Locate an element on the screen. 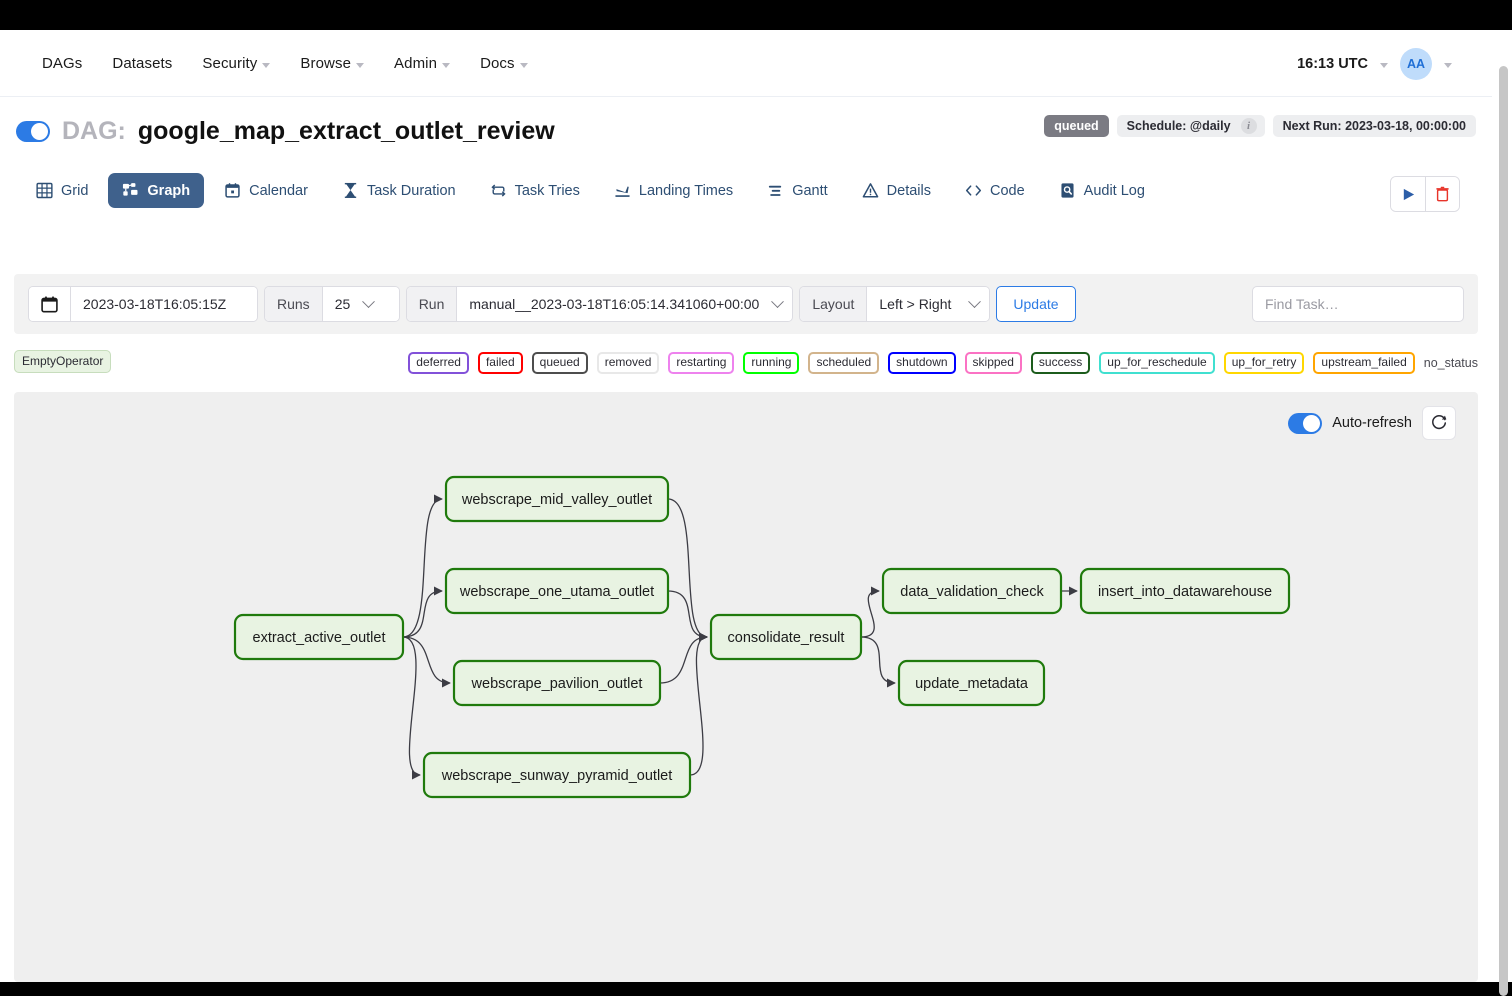 The width and height of the screenshot is (1512, 996). legend-chip-success: success is located at coordinates (1060, 363).